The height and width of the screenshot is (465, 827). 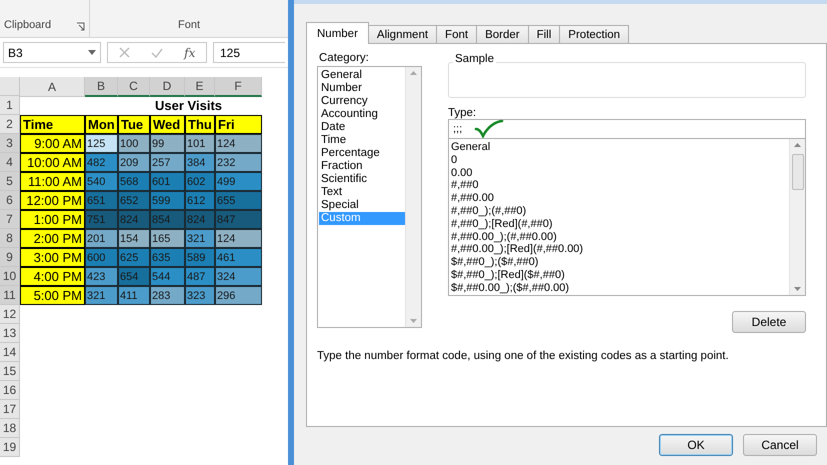 I want to click on time-cell: 1:00 PM, so click(x=52, y=219).